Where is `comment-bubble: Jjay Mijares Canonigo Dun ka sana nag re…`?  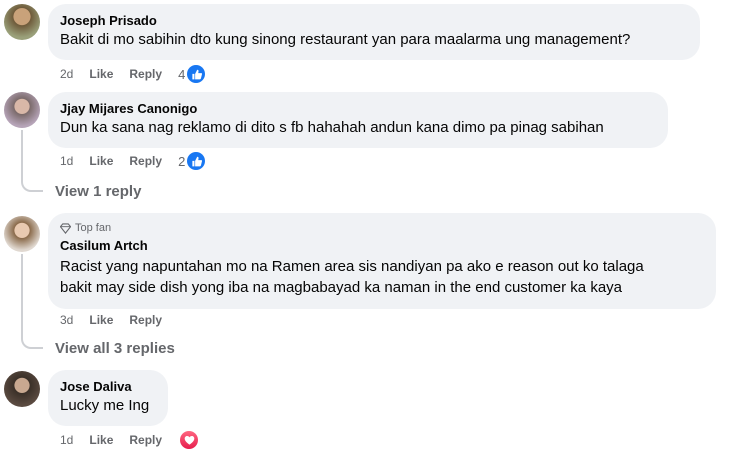
comment-bubble: Jjay Mijares Canonigo Dun ka sana nag re… is located at coordinates (358, 120).